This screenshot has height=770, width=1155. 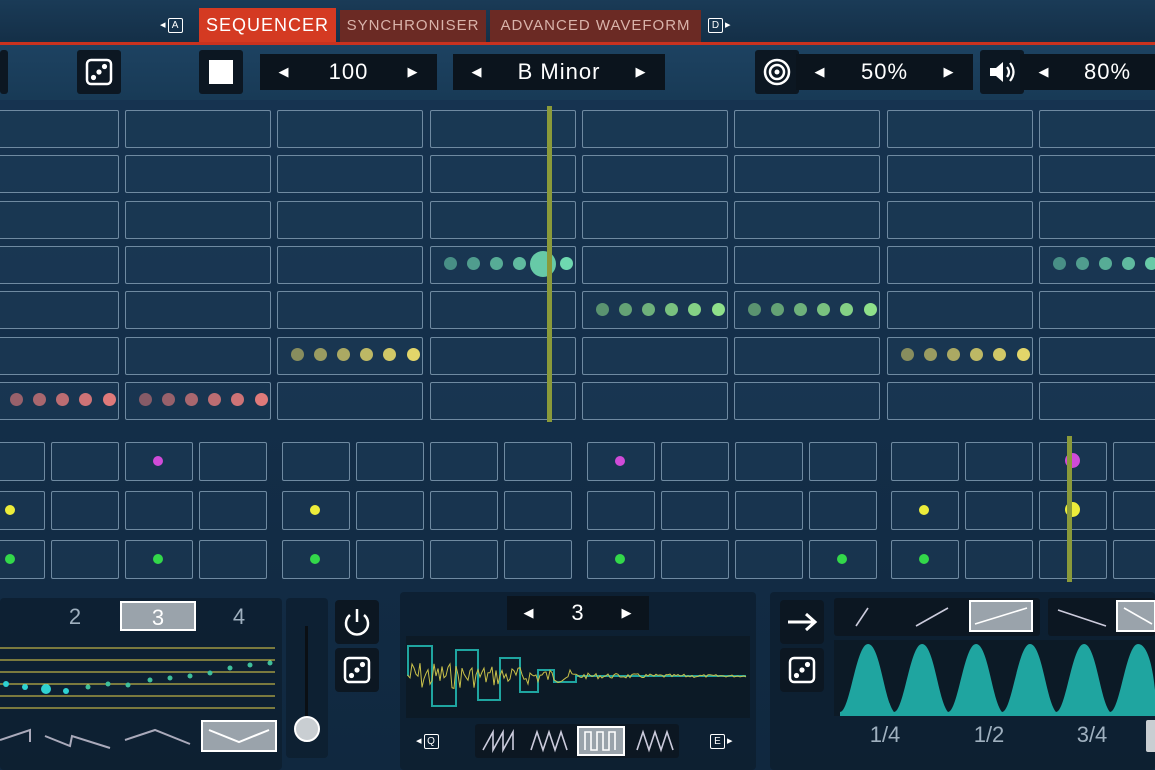 I want to click on steep-slope-icon, so click(x=863, y=617).